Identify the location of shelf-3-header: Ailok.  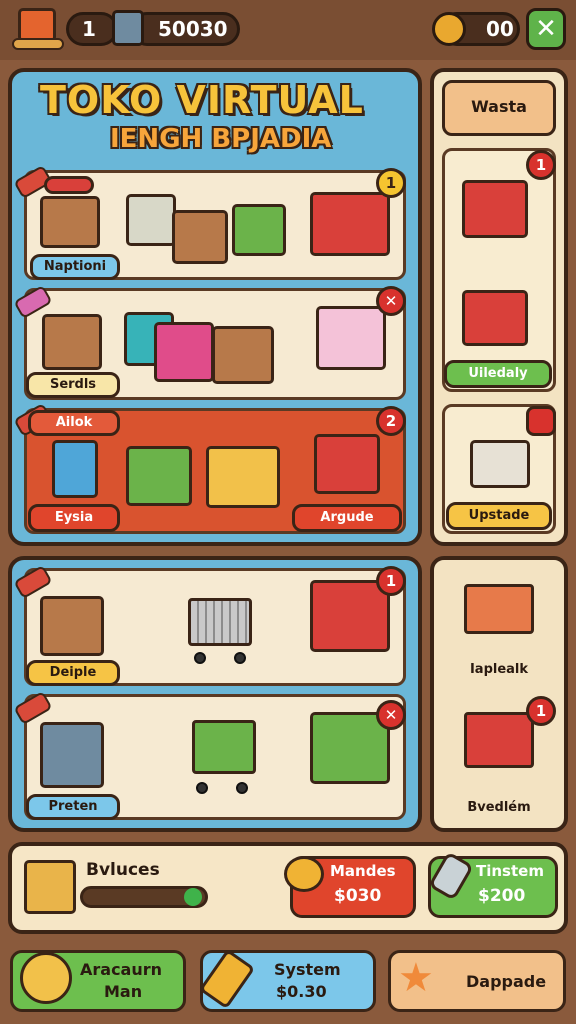
(74, 423).